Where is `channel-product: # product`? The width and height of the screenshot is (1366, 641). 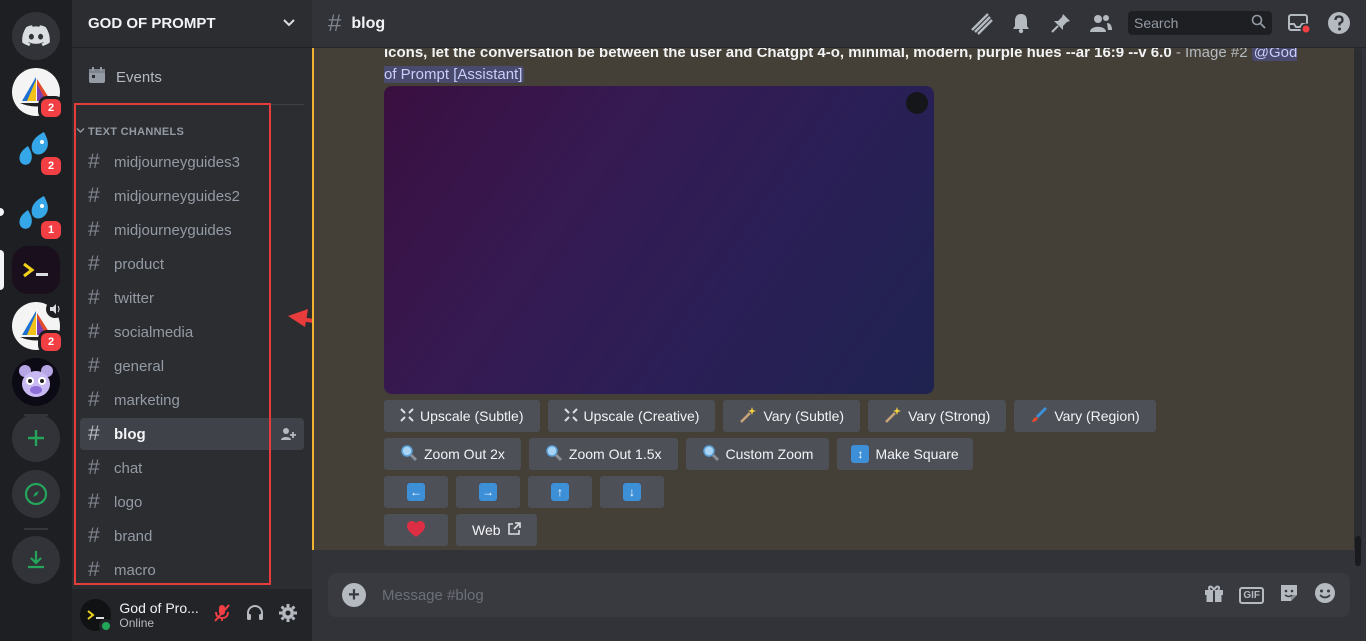
channel-product: # product is located at coordinates (192, 264).